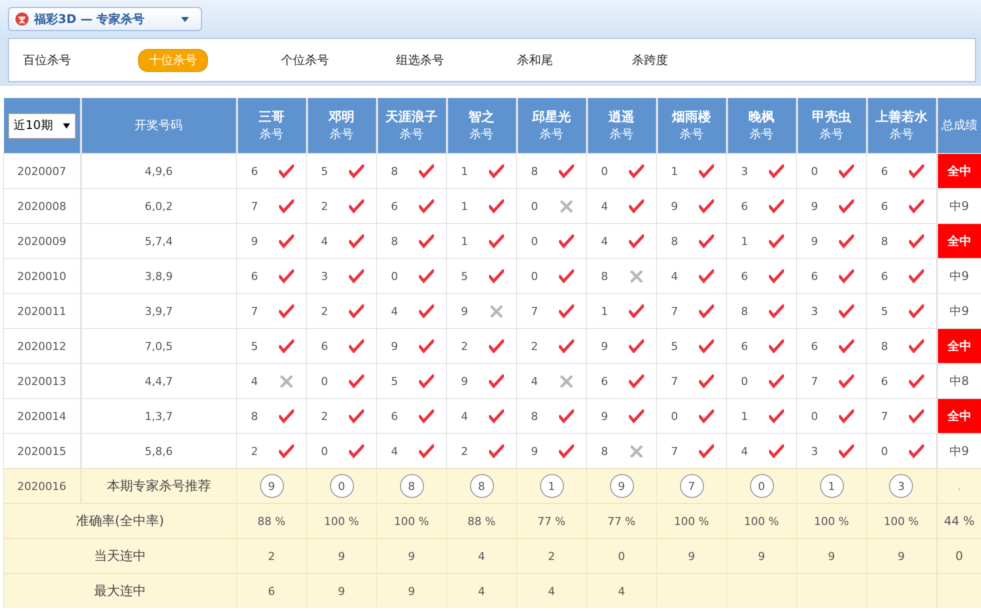 The height and width of the screenshot is (611, 981). I want to click on expert-name: 三哥, so click(272, 117).